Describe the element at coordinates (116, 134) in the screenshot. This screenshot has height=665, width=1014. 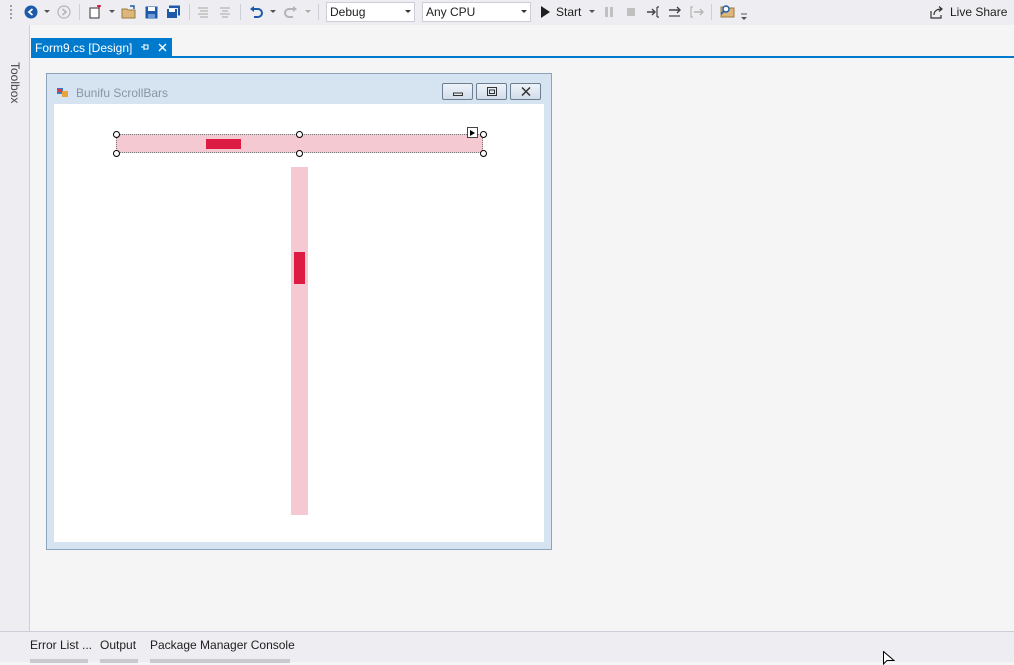
I see `resize-handle-top-left` at that location.